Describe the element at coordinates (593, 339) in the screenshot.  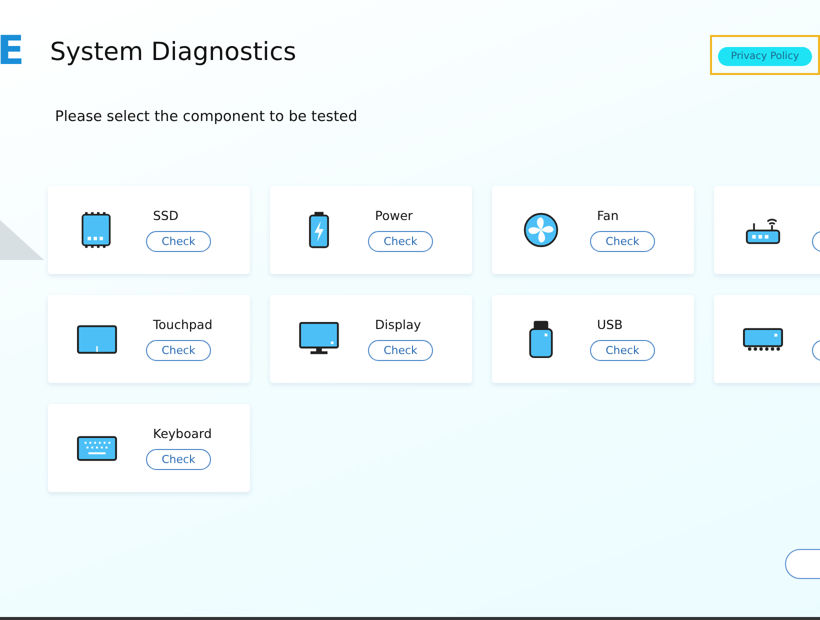
I see `component-card: USB Check` at that location.